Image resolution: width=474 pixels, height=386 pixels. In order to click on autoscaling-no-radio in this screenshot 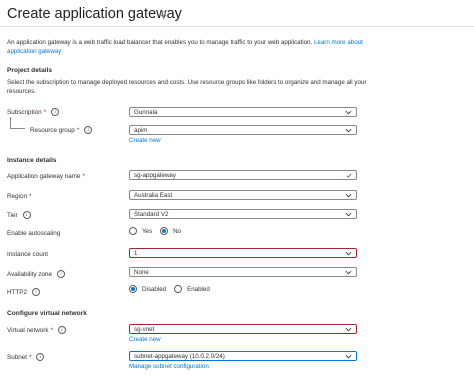, I will do `click(164, 231)`.